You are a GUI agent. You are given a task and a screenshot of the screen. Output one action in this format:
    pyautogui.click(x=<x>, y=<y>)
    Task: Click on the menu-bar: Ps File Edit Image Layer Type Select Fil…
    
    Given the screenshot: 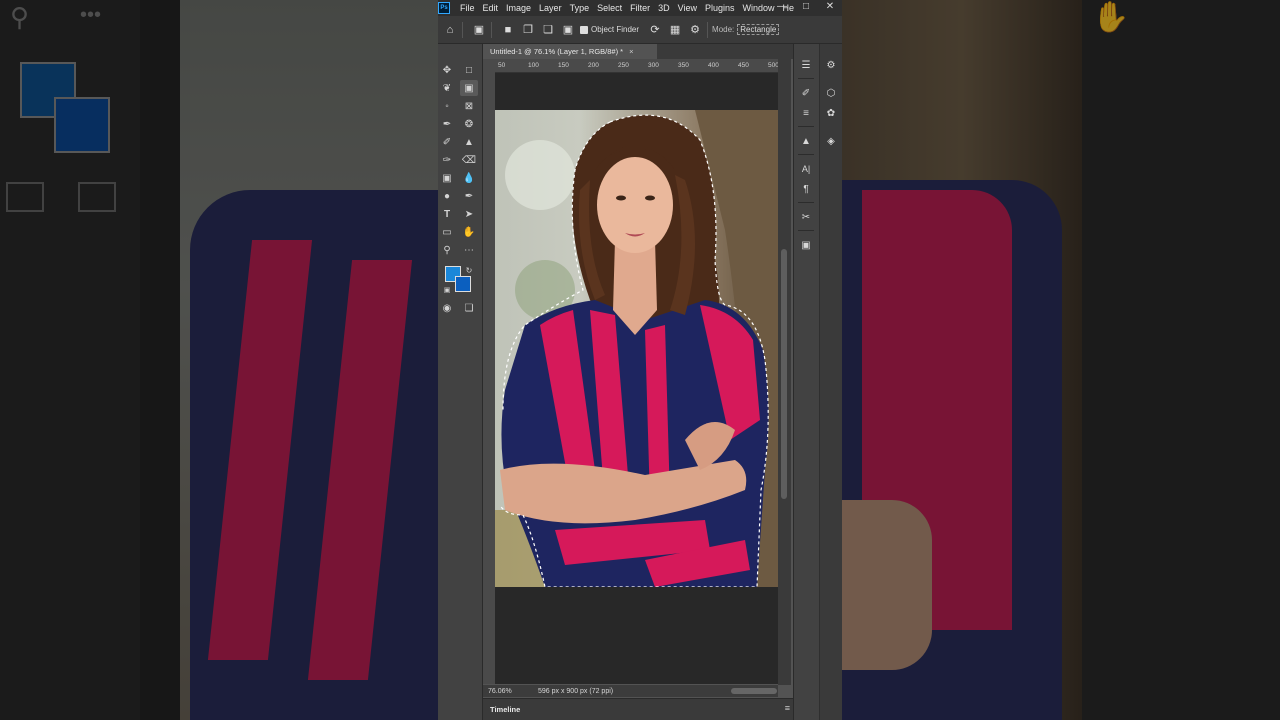 What is the action you would take?
    pyautogui.click(x=640, y=8)
    